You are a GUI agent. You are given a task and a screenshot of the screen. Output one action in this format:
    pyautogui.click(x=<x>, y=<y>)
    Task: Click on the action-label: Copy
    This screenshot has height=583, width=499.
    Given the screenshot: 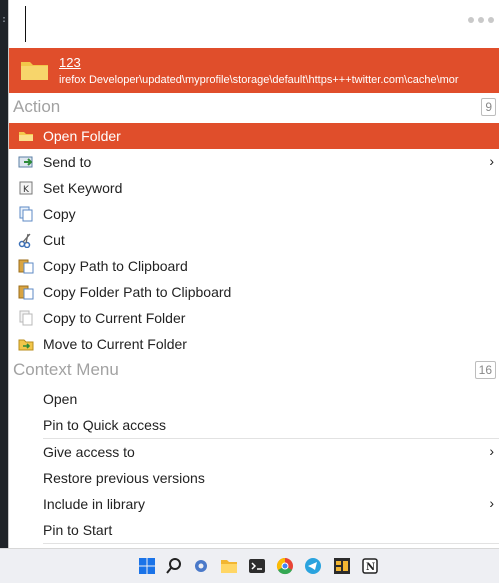 What is the action you would take?
    pyautogui.click(x=59, y=214)
    